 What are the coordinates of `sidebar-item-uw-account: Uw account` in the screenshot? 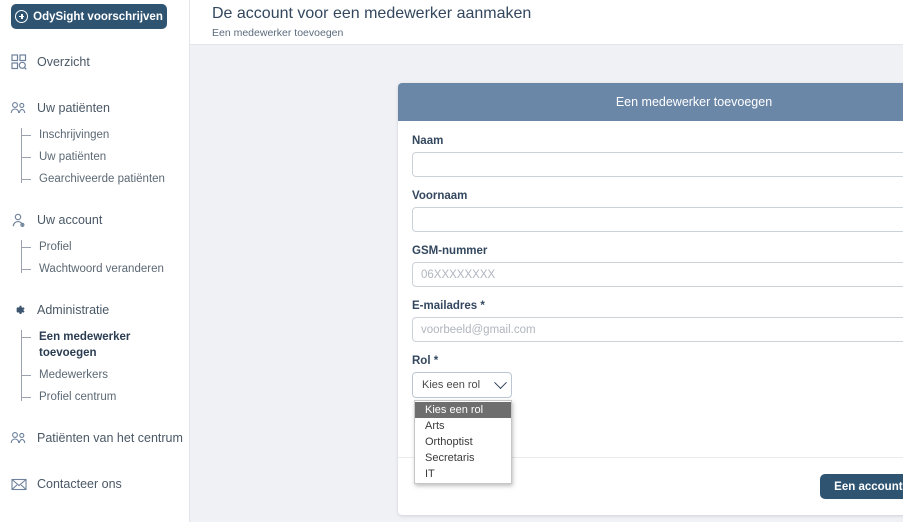 It's located at (95, 220).